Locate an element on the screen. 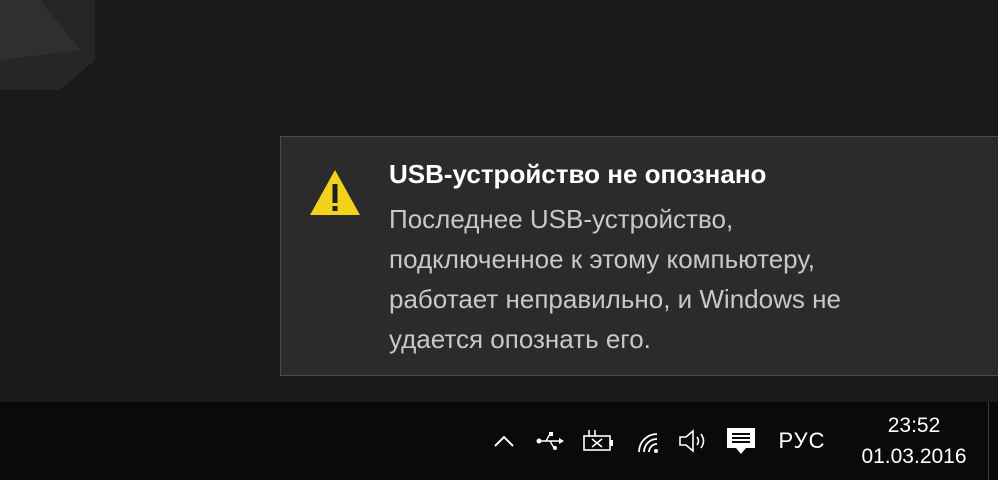  notification-body-line: работает неправильно, и Windows не is located at coordinates (615, 299).